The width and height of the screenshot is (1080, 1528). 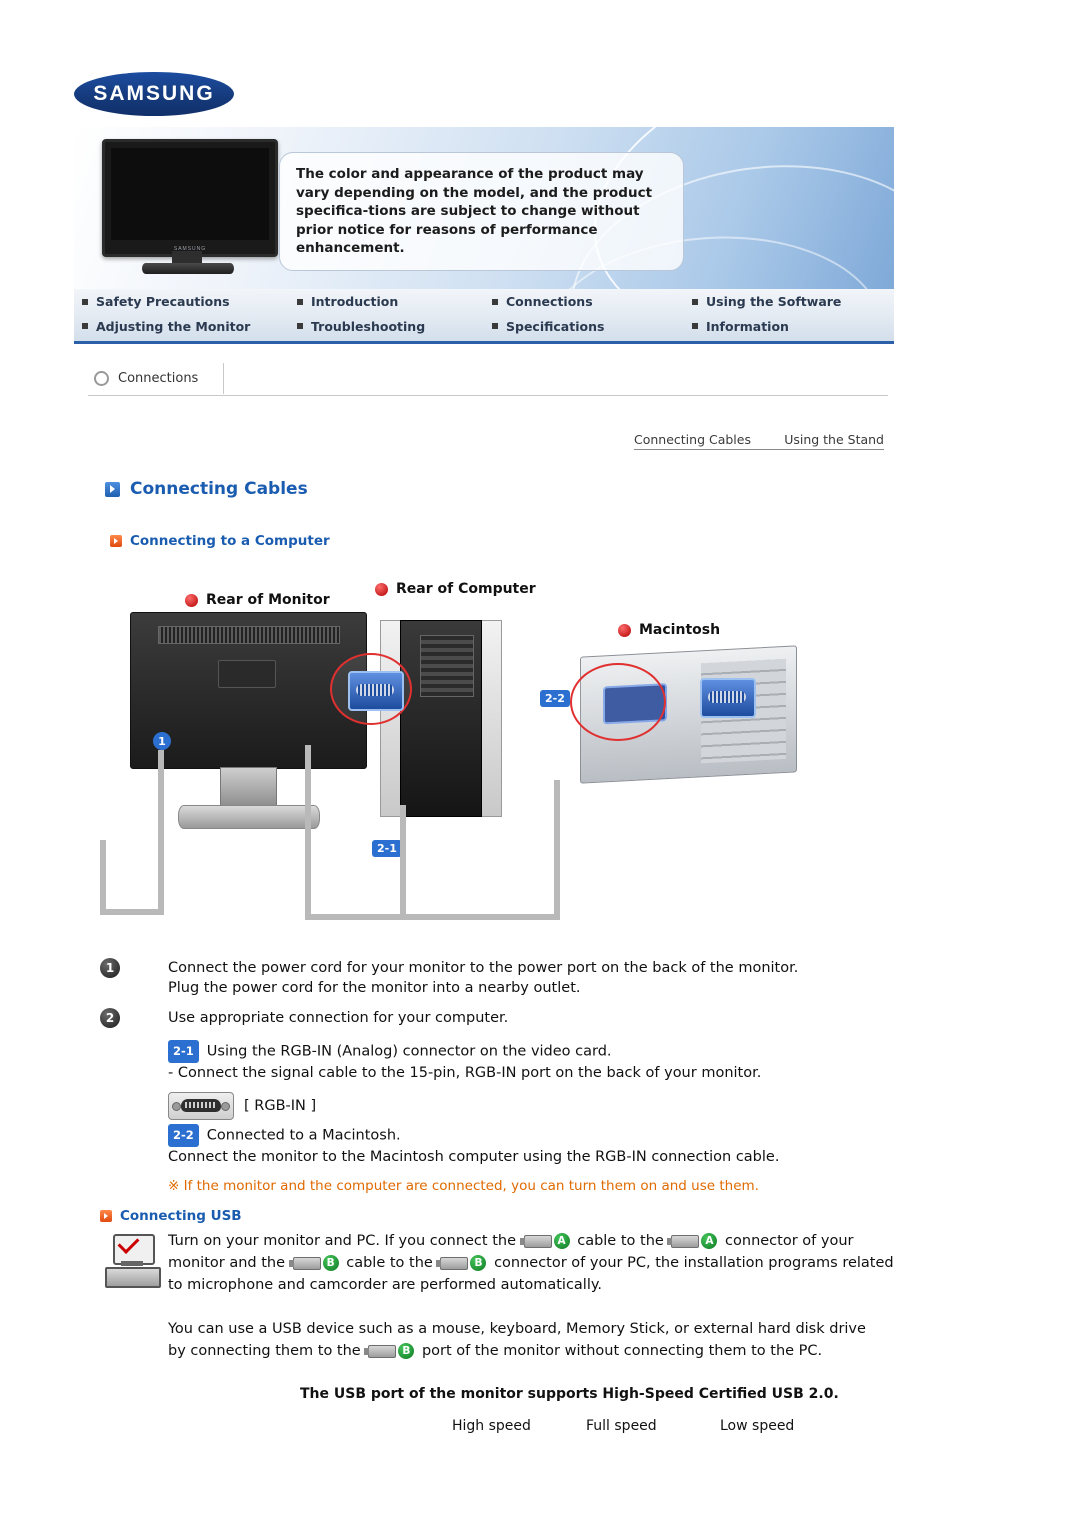 I want to click on diagram-label-rear-of-monitor: Rear of Monitor, so click(x=257, y=600).